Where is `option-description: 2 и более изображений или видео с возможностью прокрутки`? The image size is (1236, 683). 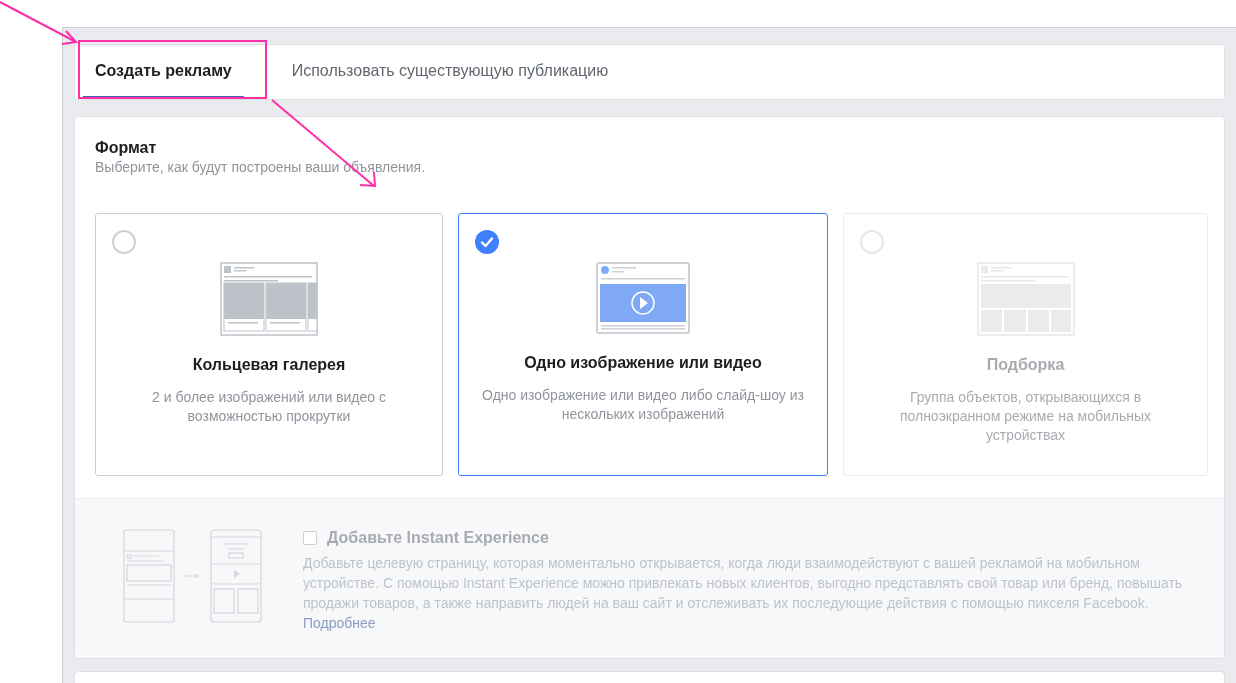 option-description: 2 и более изображений или видео с возможностью прокрутки is located at coordinates (269, 407).